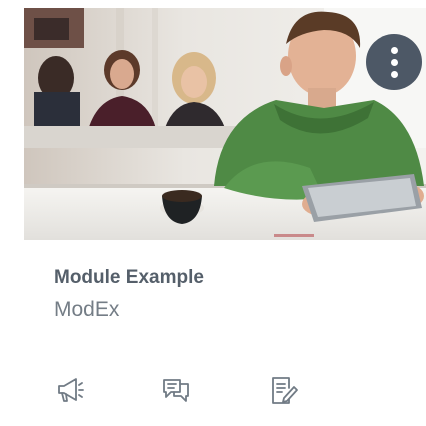 The image size is (426, 426). What do you see at coordinates (129, 278) in the screenshot?
I see `course-title: Module Example` at bounding box center [129, 278].